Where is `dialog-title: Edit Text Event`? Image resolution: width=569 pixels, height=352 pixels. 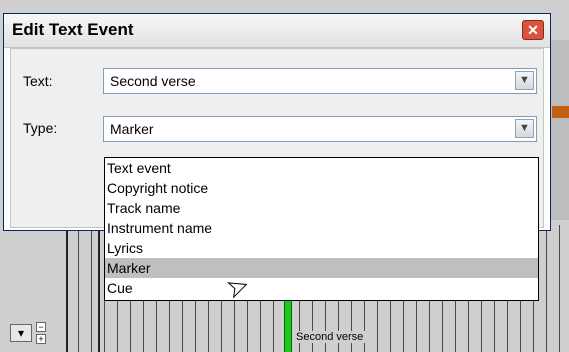 dialog-title: Edit Text Event is located at coordinates (73, 29).